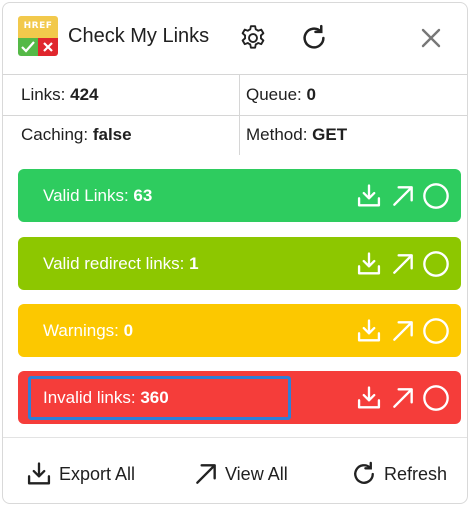 Image resolution: width=470 pixels, height=506 pixels. I want to click on check-icon, so click(28, 47).